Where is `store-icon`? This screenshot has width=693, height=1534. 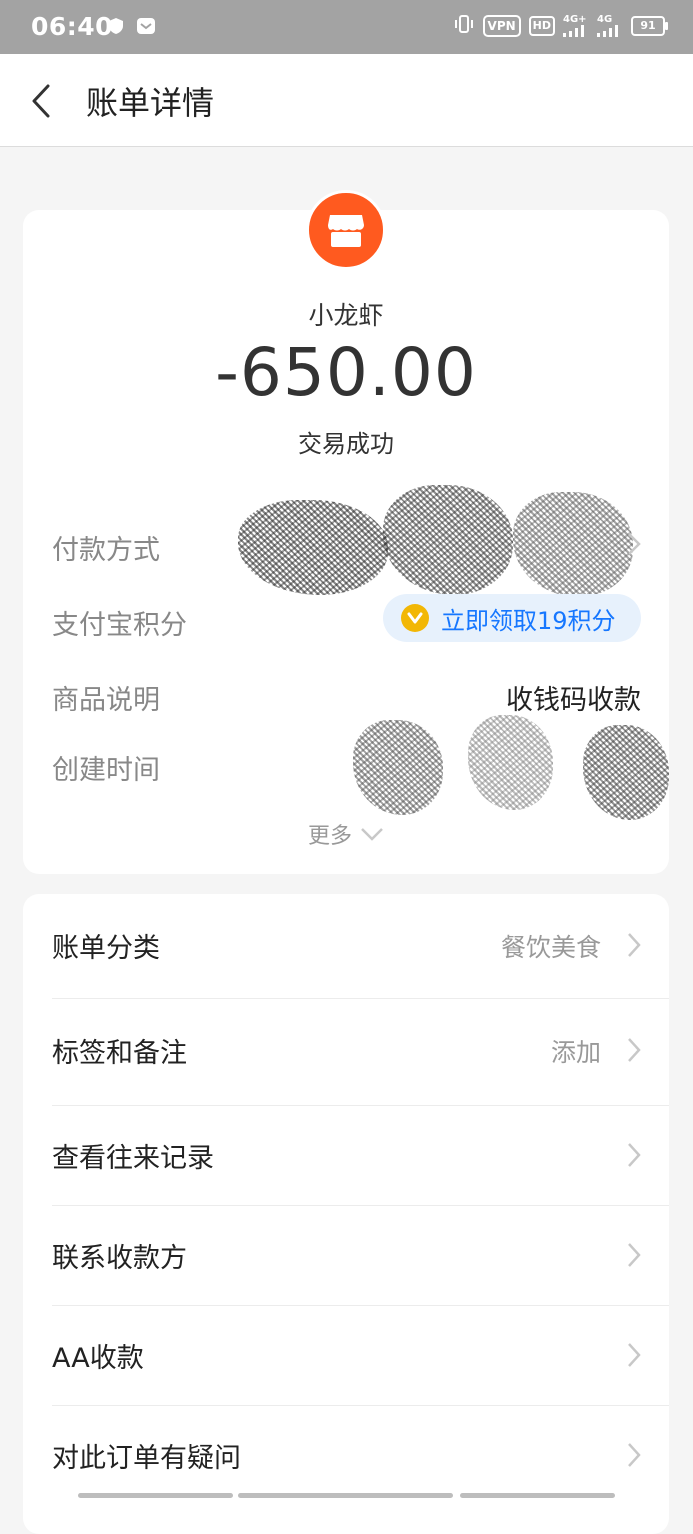
store-icon is located at coordinates (346, 231).